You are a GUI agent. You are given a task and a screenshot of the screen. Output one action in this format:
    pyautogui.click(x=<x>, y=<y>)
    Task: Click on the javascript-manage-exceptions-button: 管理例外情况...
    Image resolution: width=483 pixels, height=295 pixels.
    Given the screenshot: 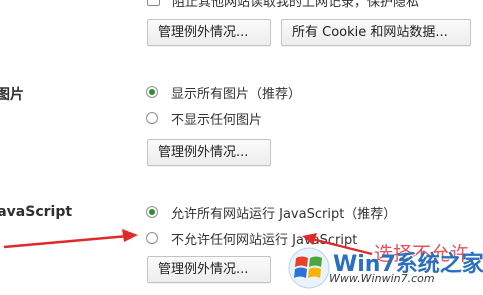 What is the action you would take?
    pyautogui.click(x=209, y=269)
    